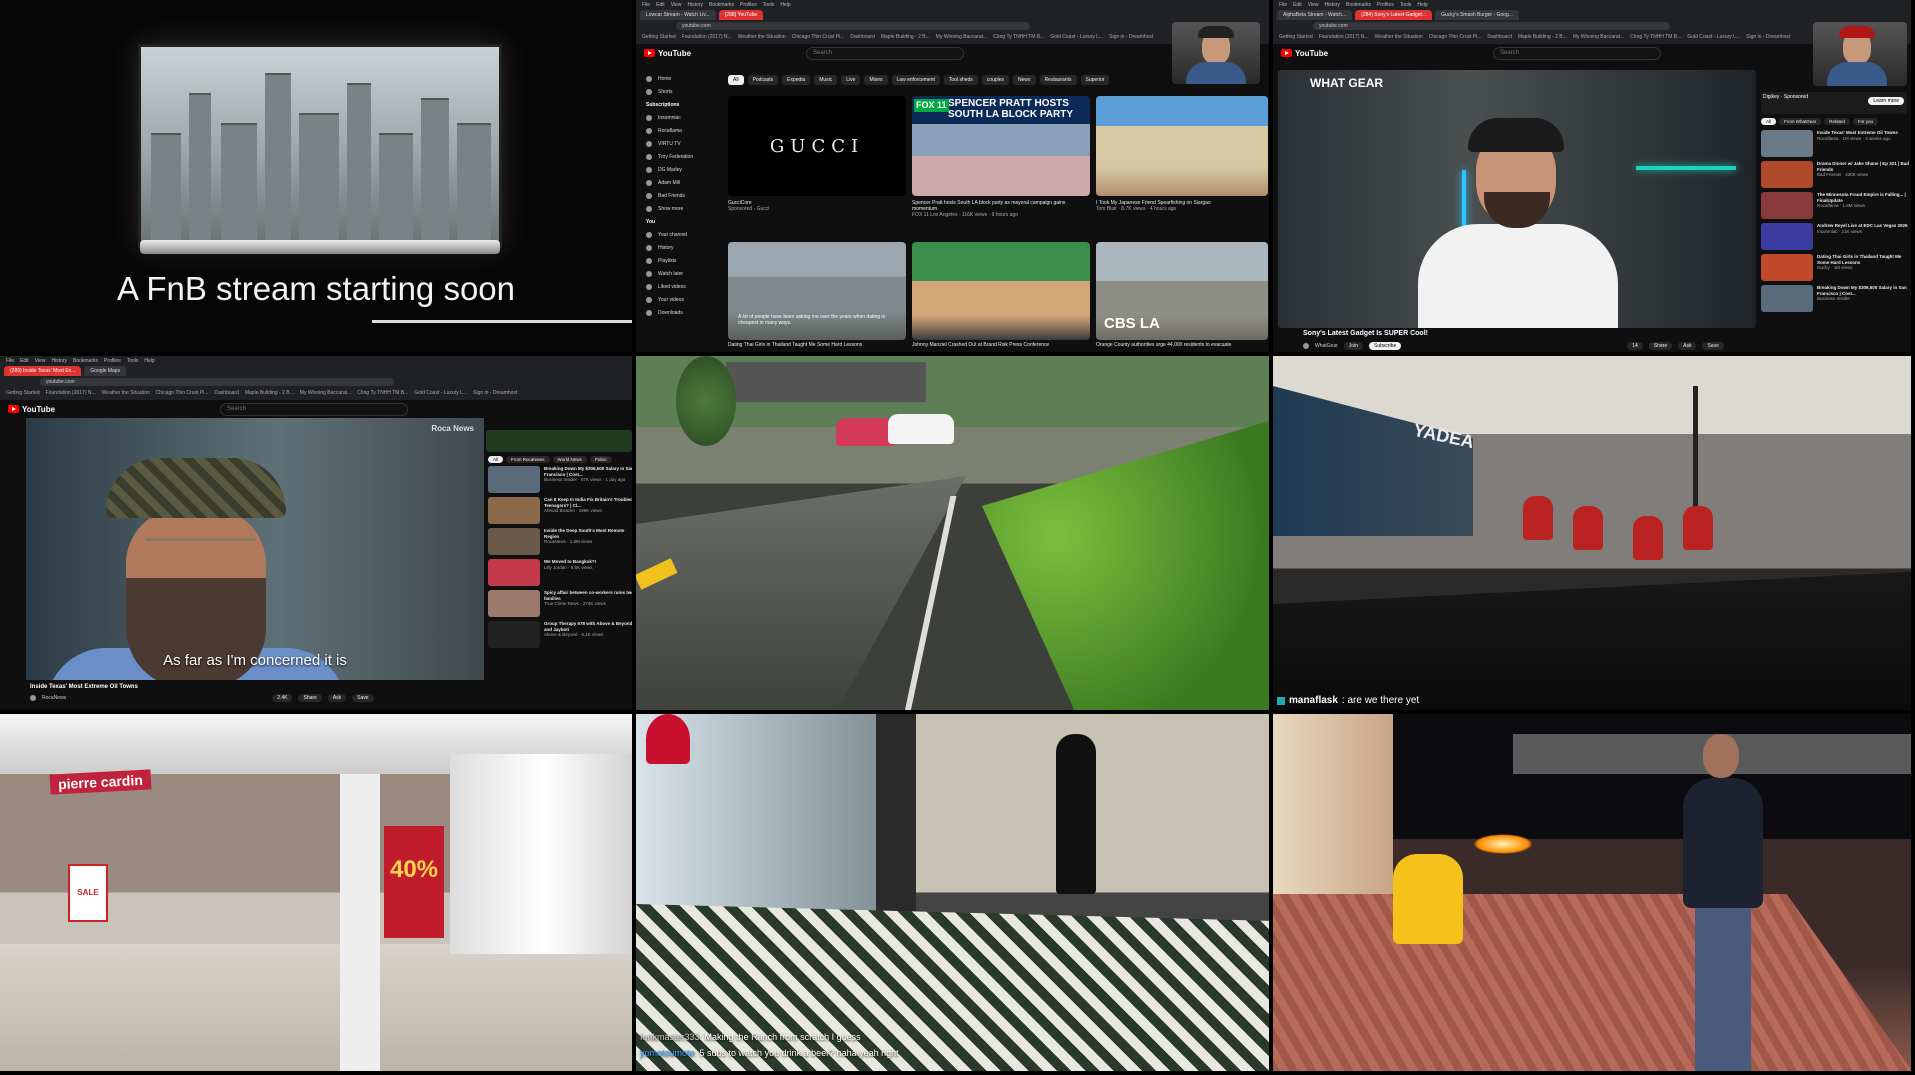 Image resolution: width=1915 pixels, height=1075 pixels. Describe the element at coordinates (495, 393) in the screenshot. I see `bookmark: Sign in - Dreamhost` at that location.